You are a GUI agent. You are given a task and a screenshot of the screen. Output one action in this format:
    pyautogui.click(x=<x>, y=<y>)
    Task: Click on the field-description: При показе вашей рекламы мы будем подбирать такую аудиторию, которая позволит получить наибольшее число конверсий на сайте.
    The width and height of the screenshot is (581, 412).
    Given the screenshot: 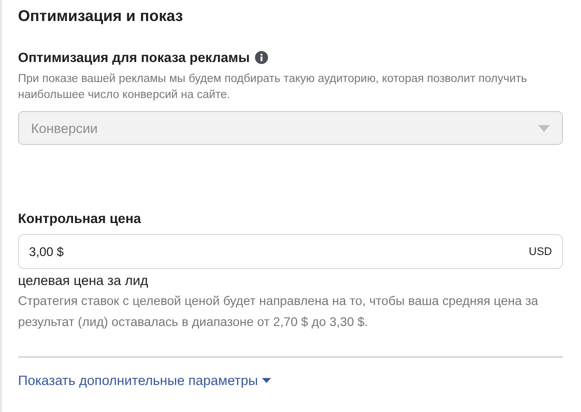 What is the action you would take?
    pyautogui.click(x=273, y=87)
    